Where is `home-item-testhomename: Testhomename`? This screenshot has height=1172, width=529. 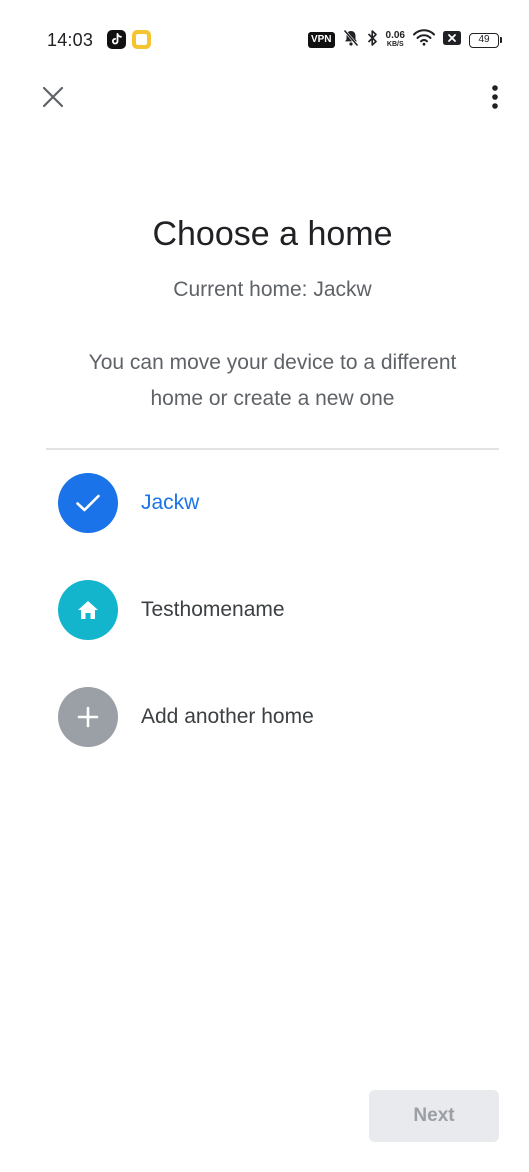 home-item-testhomename: Testhomename is located at coordinates (278, 610).